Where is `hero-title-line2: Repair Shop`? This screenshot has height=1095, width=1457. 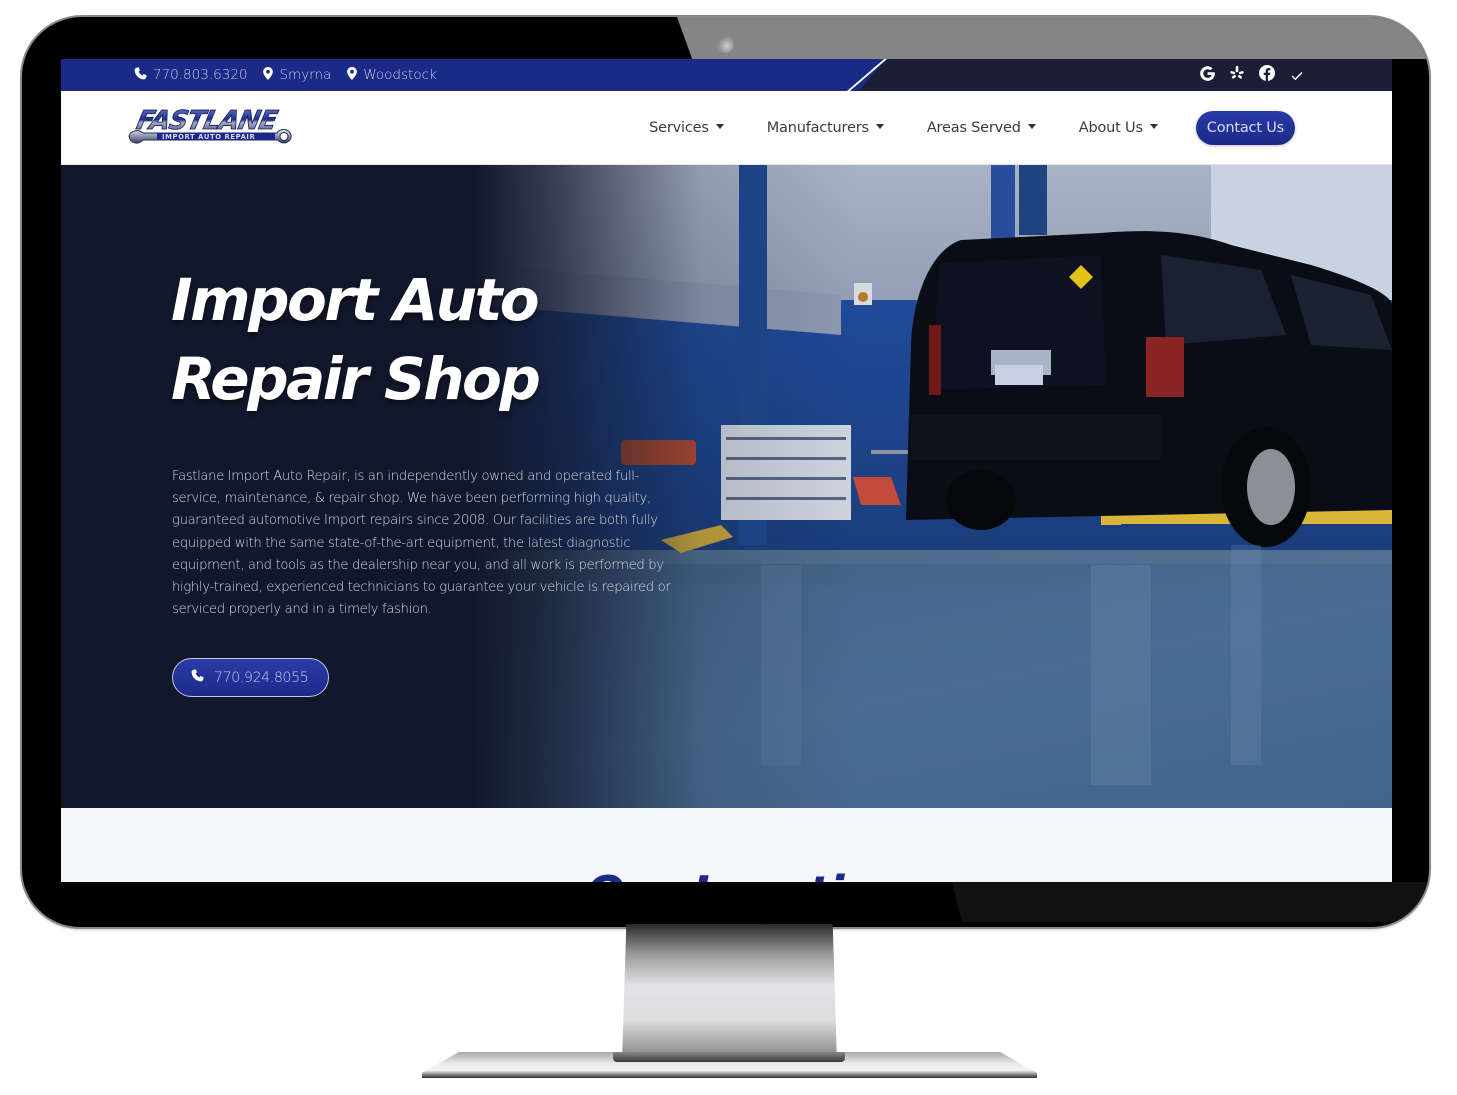 hero-title-line2: Repair Shop is located at coordinates (356, 379).